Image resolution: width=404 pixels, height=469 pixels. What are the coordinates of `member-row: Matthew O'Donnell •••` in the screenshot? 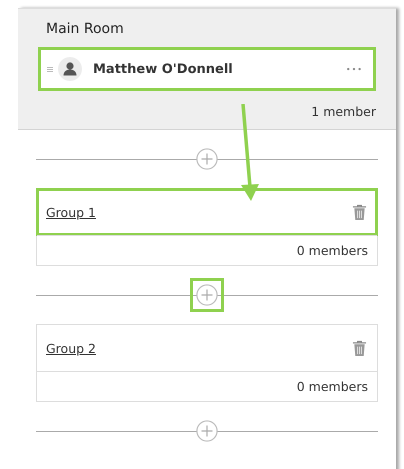 It's located at (207, 69).